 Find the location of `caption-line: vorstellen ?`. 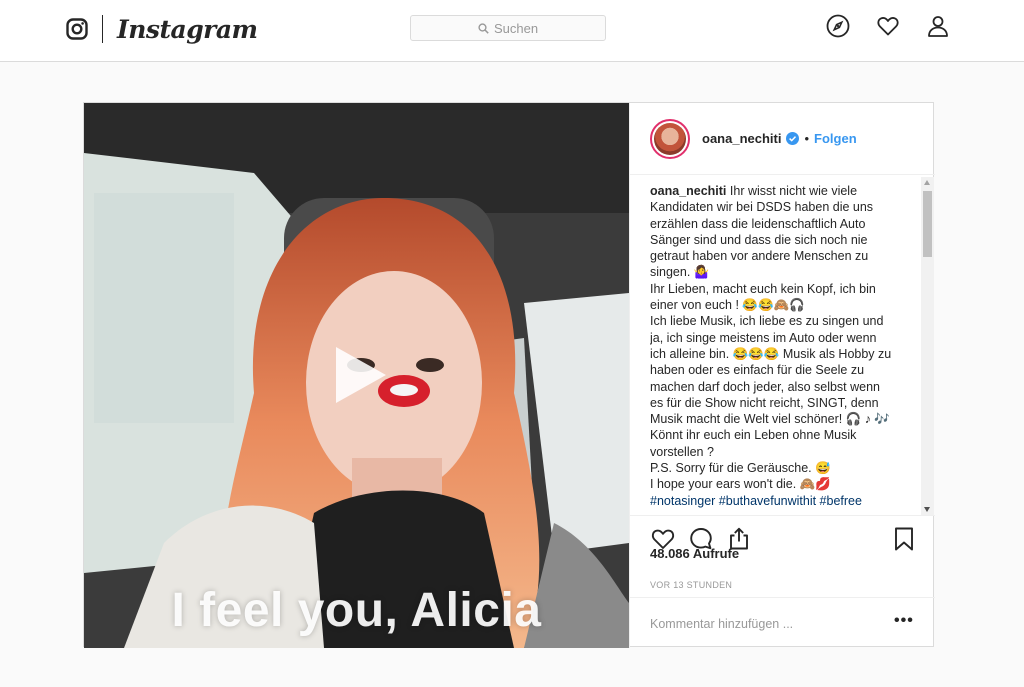

caption-line: vorstellen ? is located at coordinates (682, 451).